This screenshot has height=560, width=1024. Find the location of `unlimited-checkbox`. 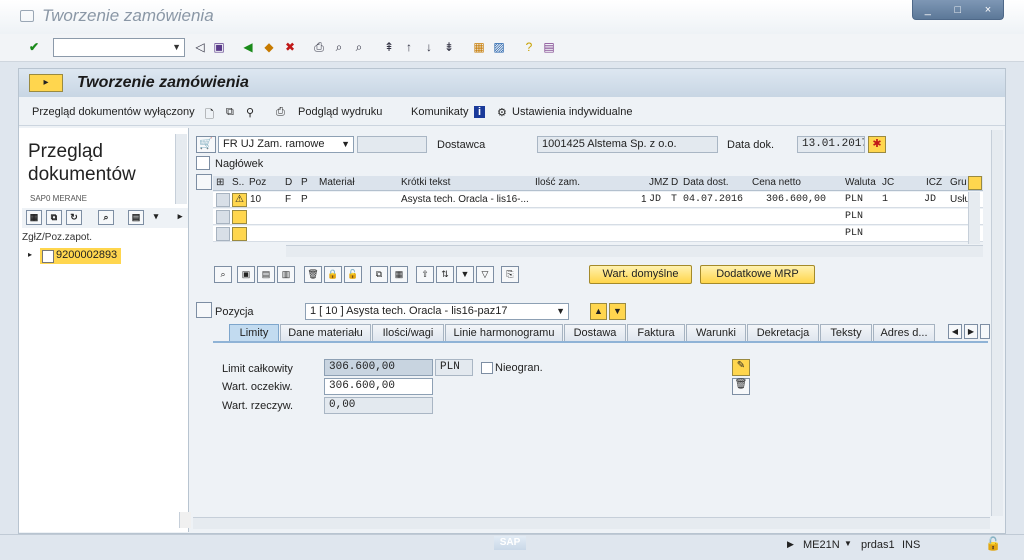

unlimited-checkbox is located at coordinates (487, 368).